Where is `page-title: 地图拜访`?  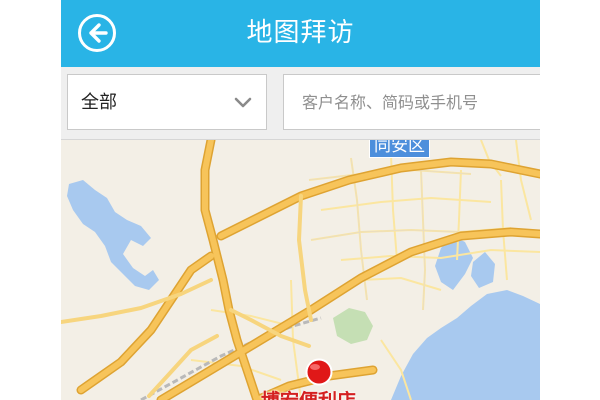 page-title: 地图拜访 is located at coordinates (300, 33).